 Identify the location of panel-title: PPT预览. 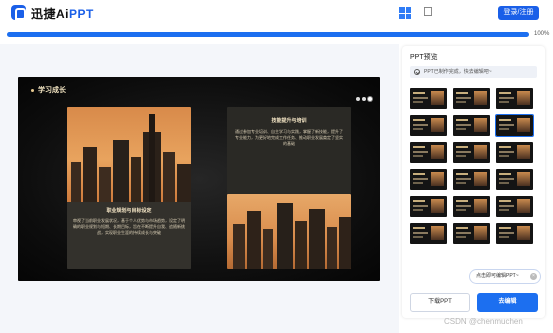
(424, 57).